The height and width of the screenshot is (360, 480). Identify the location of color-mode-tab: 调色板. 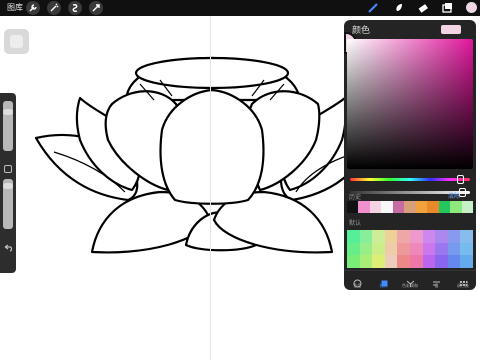
(463, 280).